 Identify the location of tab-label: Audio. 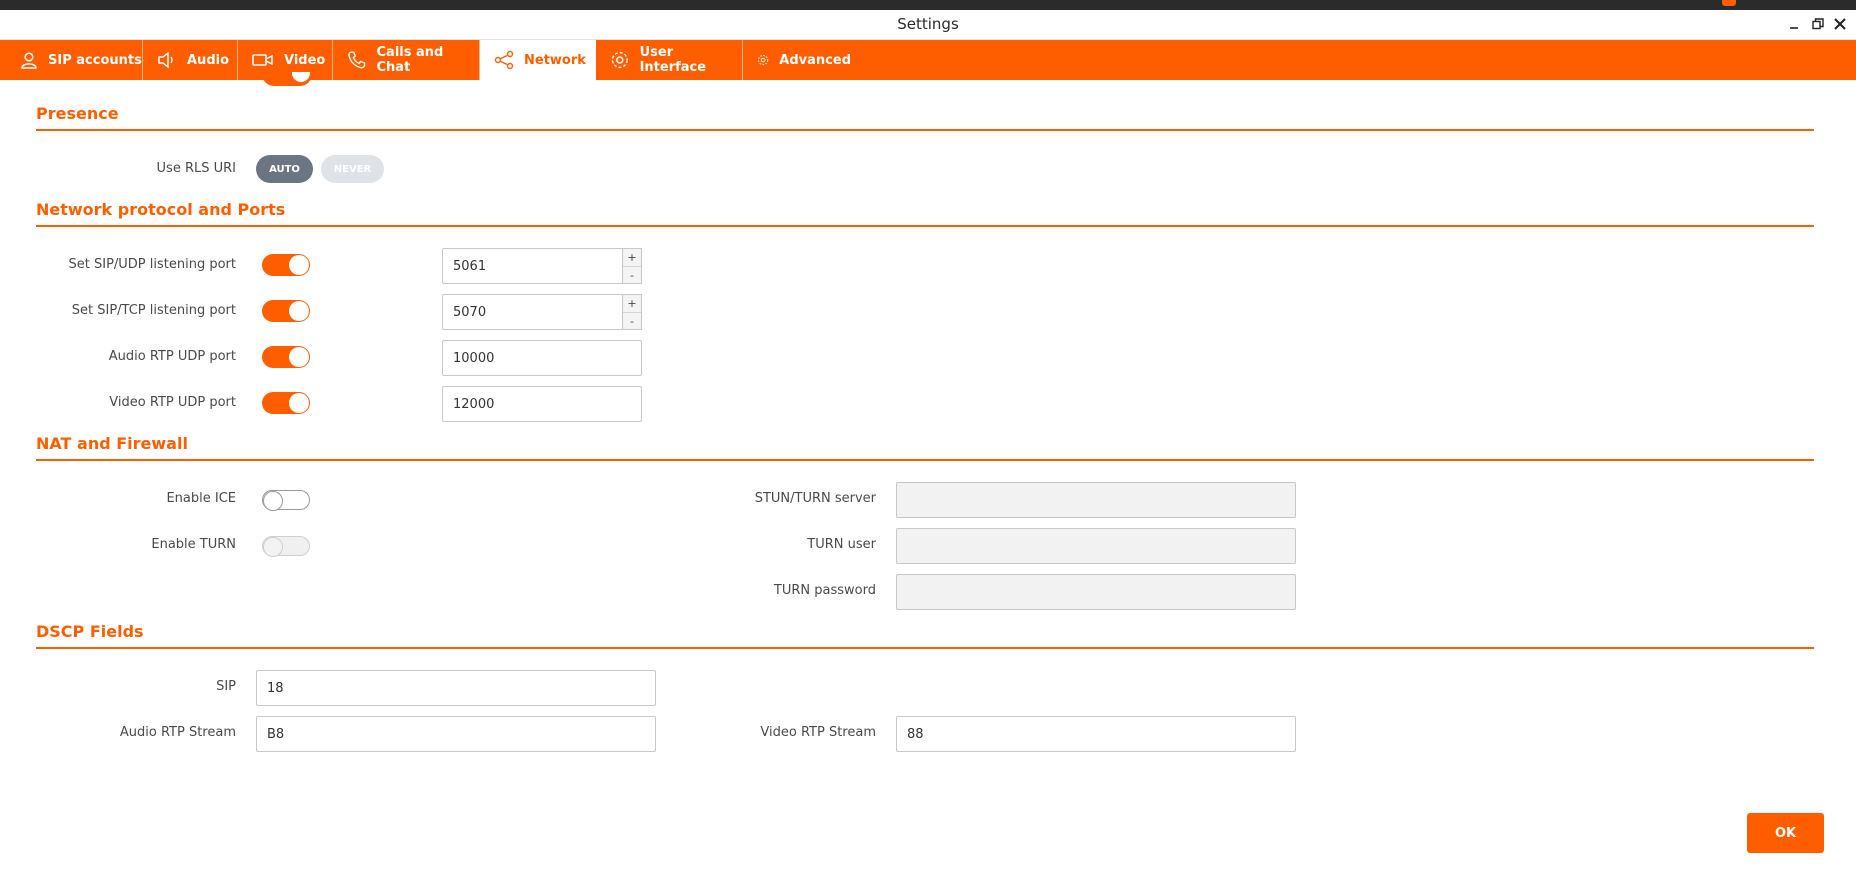
(208, 60).